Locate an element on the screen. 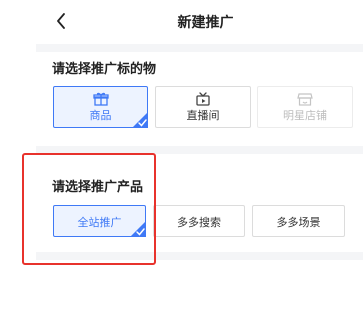 The height and width of the screenshot is (325, 363). target-option-live-room: 直播间 is located at coordinates (203, 107).